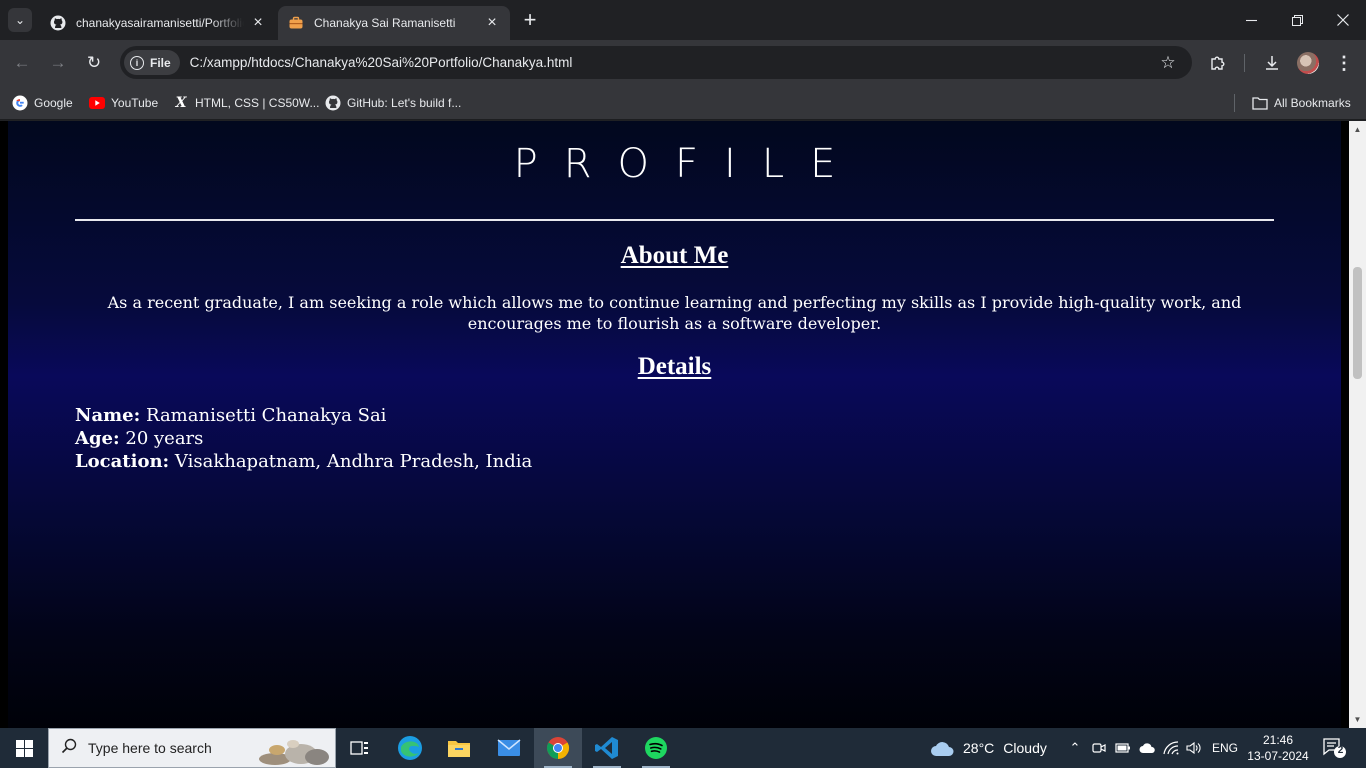 This screenshot has width=1366, height=768. Describe the element at coordinates (1244, 63) in the screenshot. I see `toolbar-separator` at that location.